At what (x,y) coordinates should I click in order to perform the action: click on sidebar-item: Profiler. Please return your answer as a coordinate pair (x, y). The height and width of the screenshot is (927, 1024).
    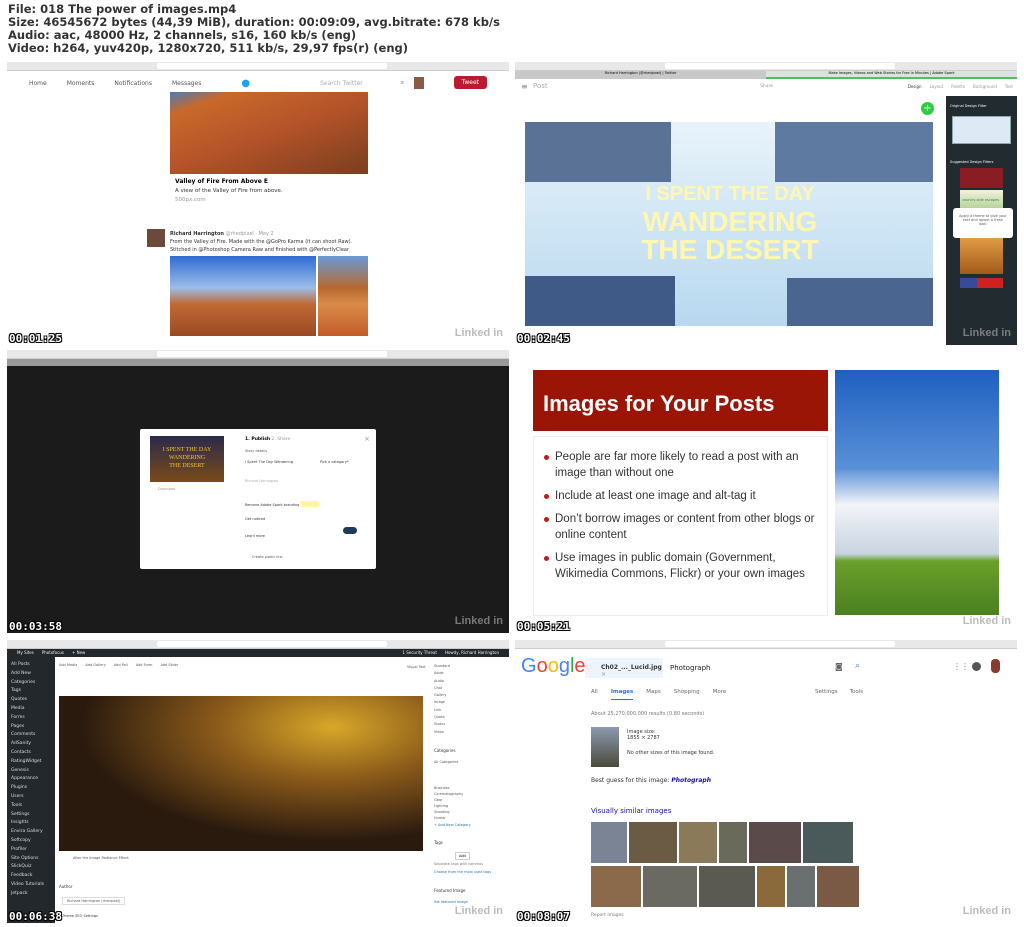
    Looking at the image, I should click on (31, 849).